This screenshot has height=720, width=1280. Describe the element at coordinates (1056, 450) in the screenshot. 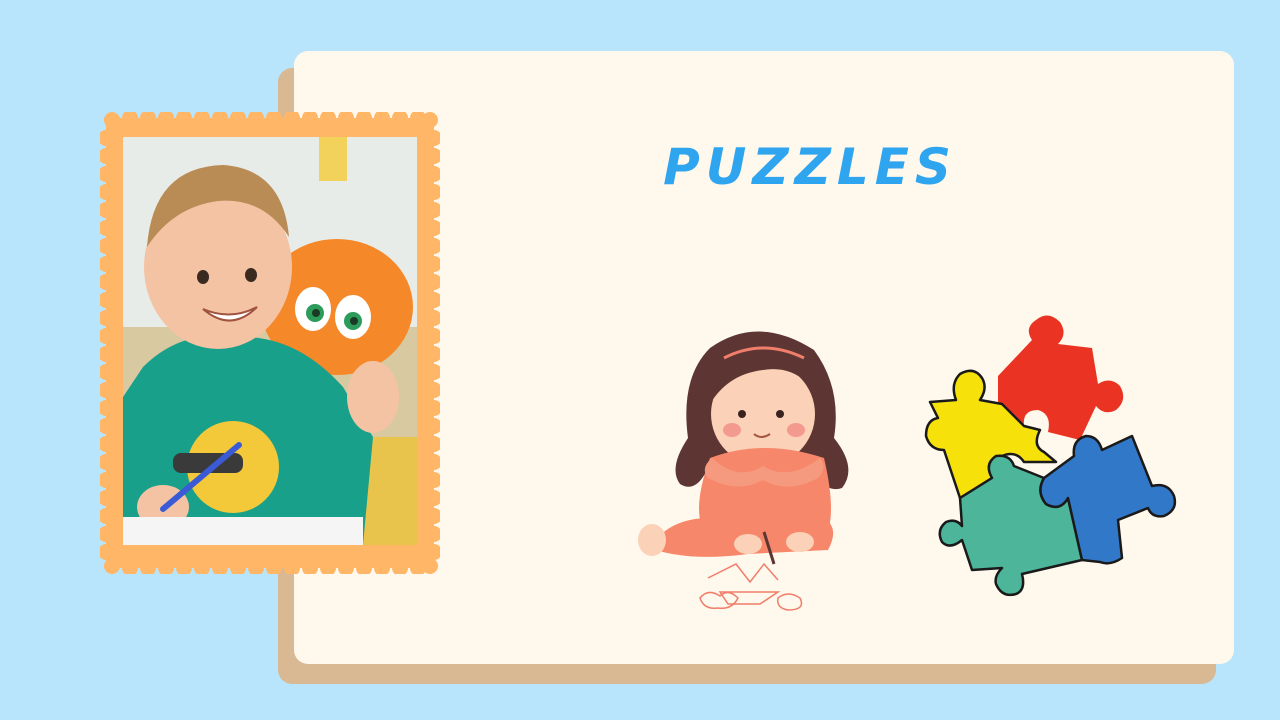

I see `puzzle-pieces-illustration` at that location.